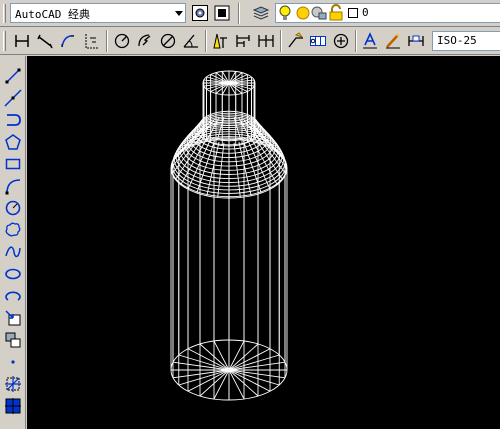  I want to click on ordinate-dimension-button, so click(91, 41).